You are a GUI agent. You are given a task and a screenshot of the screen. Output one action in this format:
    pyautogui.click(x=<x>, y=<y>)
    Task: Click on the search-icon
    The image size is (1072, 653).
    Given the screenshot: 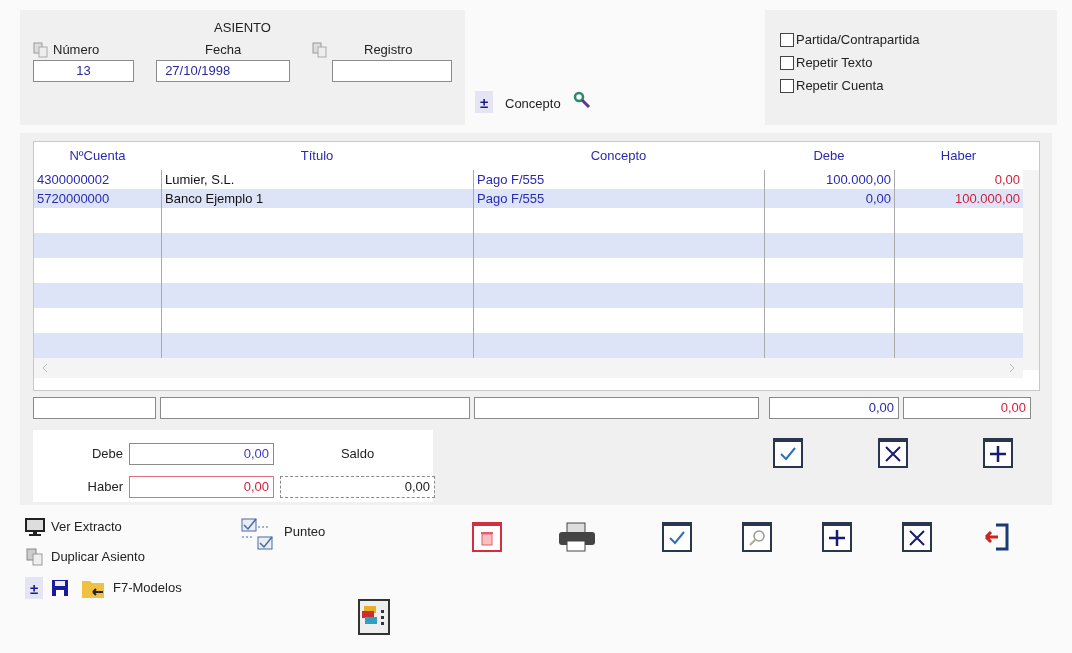 What is the action you would take?
    pyautogui.click(x=581, y=100)
    